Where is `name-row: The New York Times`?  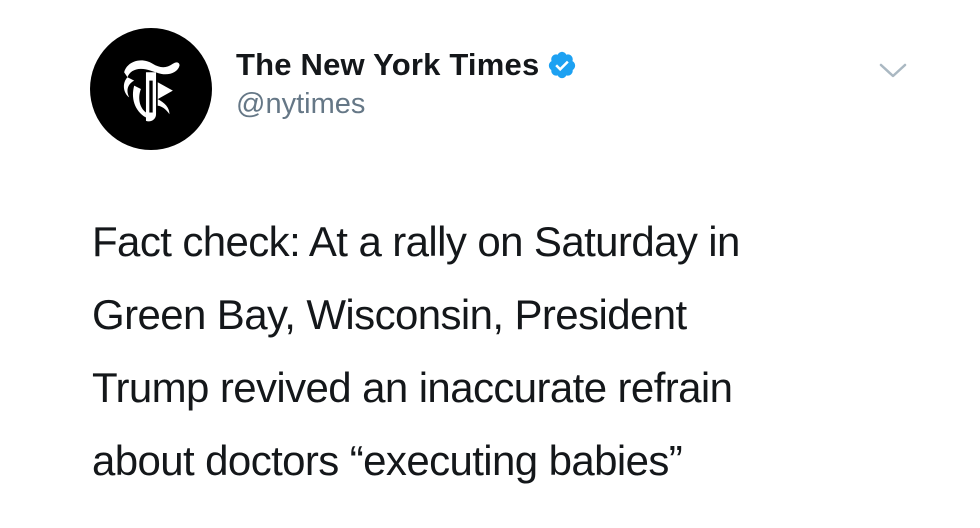
name-row: The New York Times is located at coordinates (406, 65).